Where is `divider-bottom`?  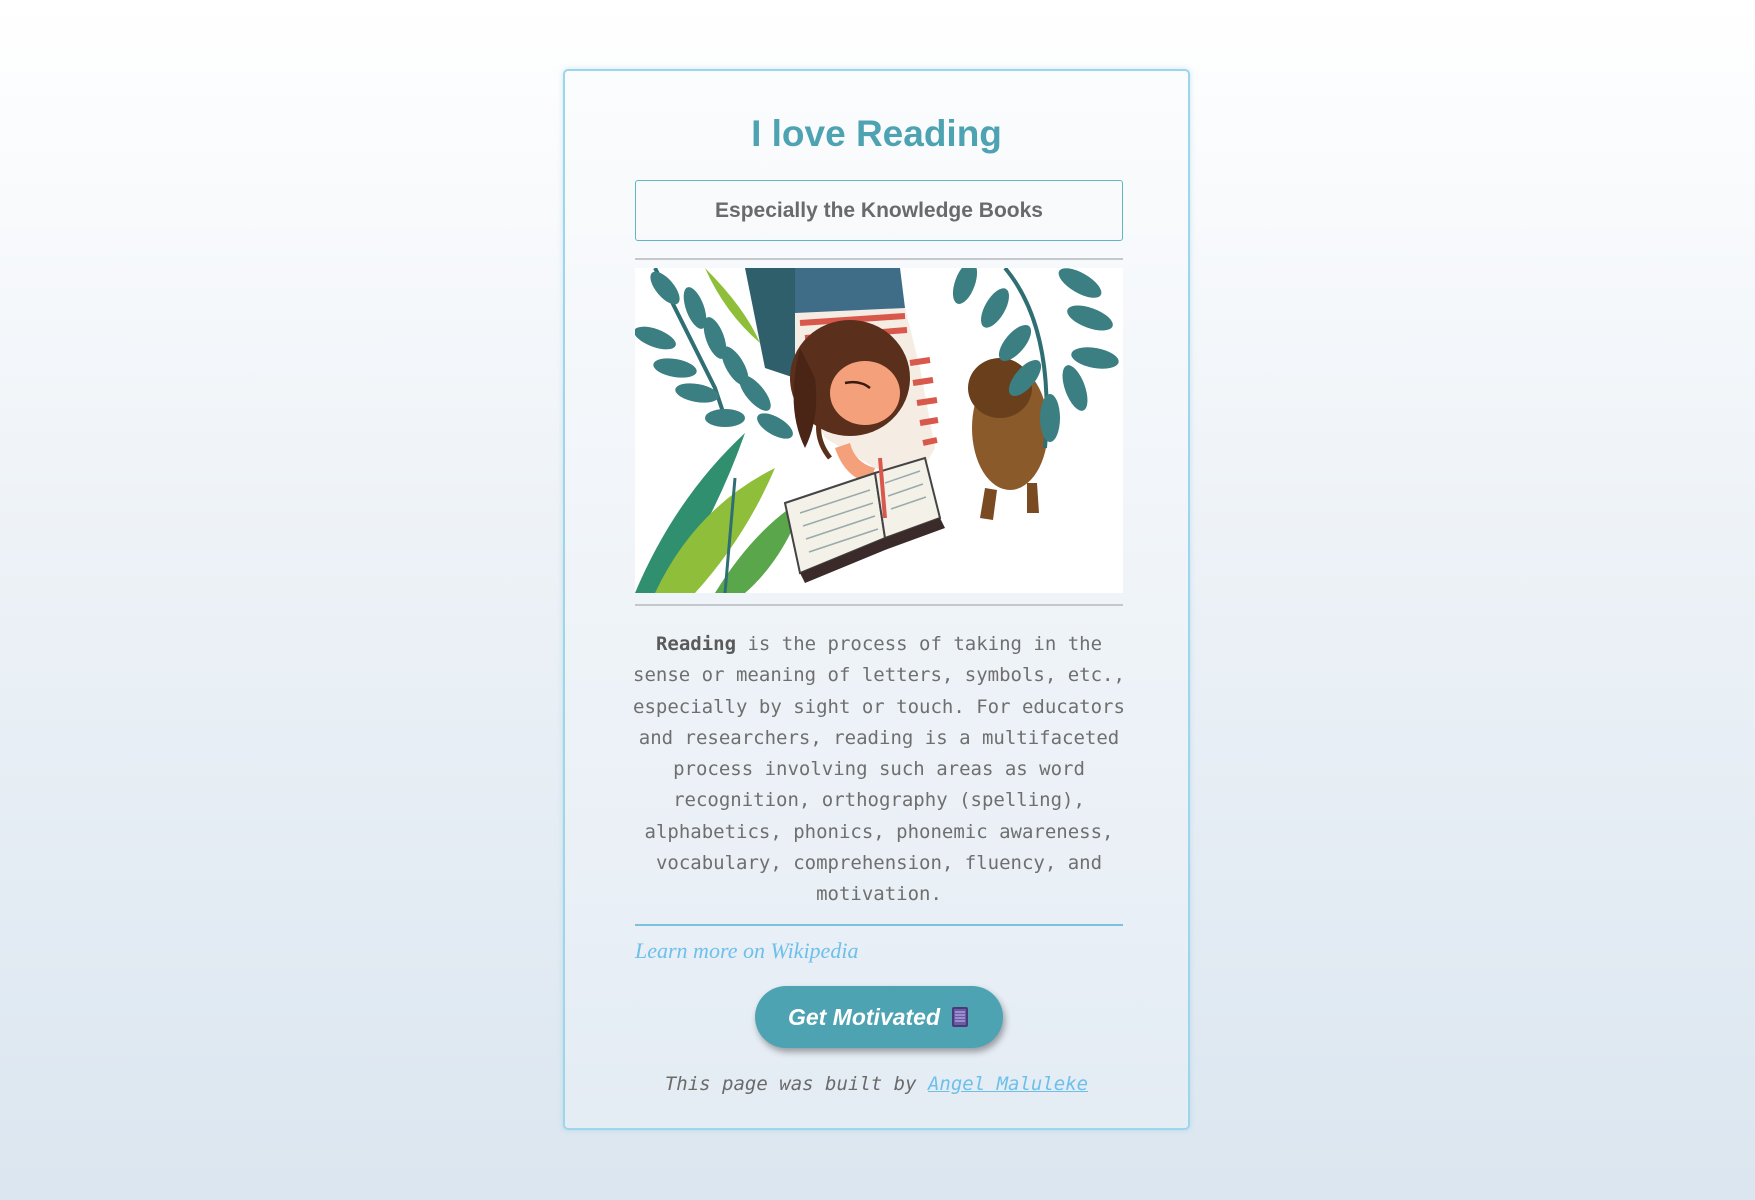 divider-bottom is located at coordinates (879, 925).